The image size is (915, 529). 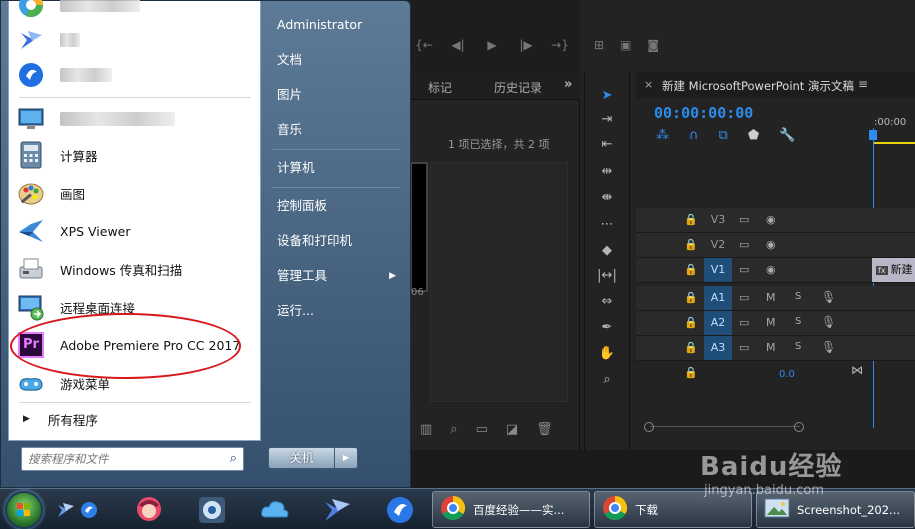 What do you see at coordinates (758, 86) in the screenshot?
I see `sequence-title: 新建 MicrosoftPowerPoint 演示文稿` at bounding box center [758, 86].